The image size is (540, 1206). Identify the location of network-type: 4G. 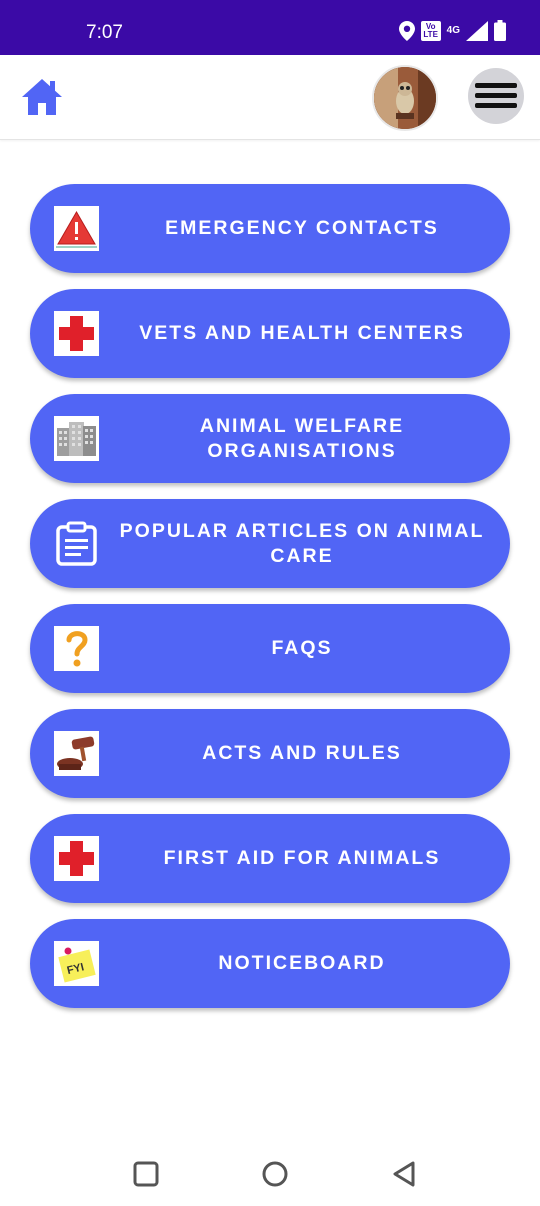
(453, 30).